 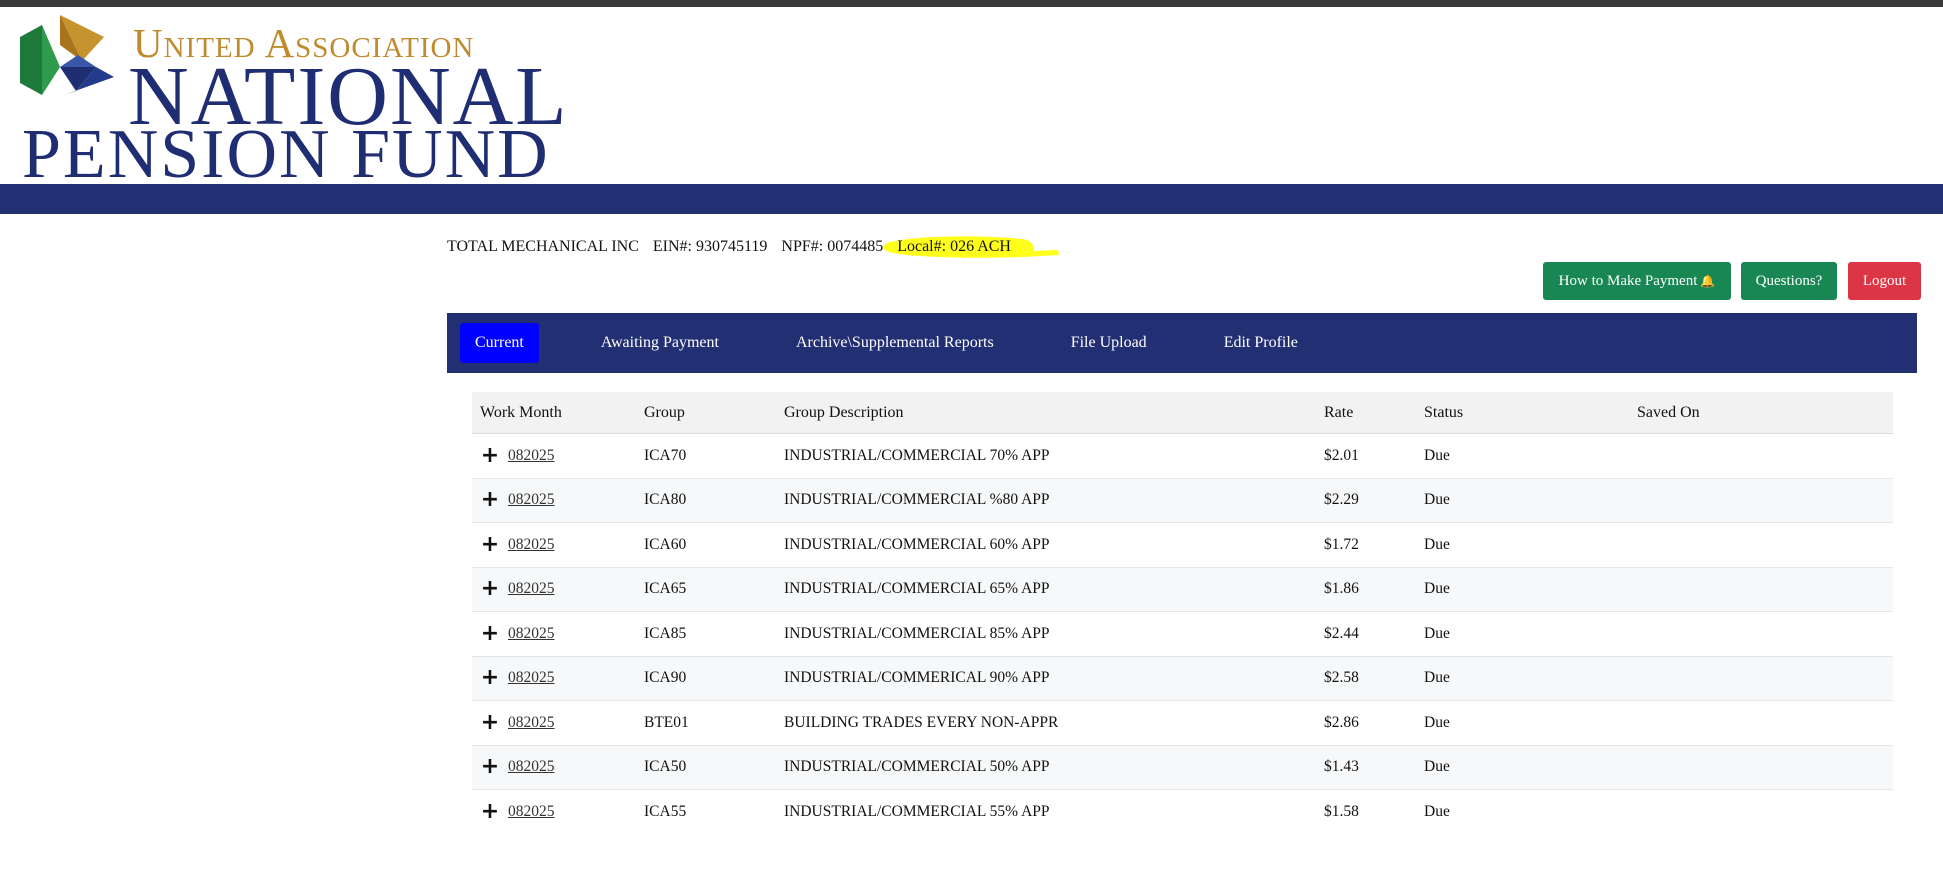 What do you see at coordinates (917, 455) in the screenshot?
I see `description-cell: INDUSTRIAL/COMMERCIAL 70% APP` at bounding box center [917, 455].